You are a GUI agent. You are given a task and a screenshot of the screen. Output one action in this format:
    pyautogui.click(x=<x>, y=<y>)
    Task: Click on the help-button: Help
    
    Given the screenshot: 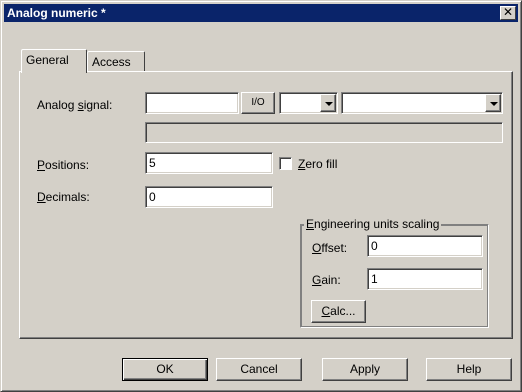 What is the action you would take?
    pyautogui.click(x=469, y=369)
    